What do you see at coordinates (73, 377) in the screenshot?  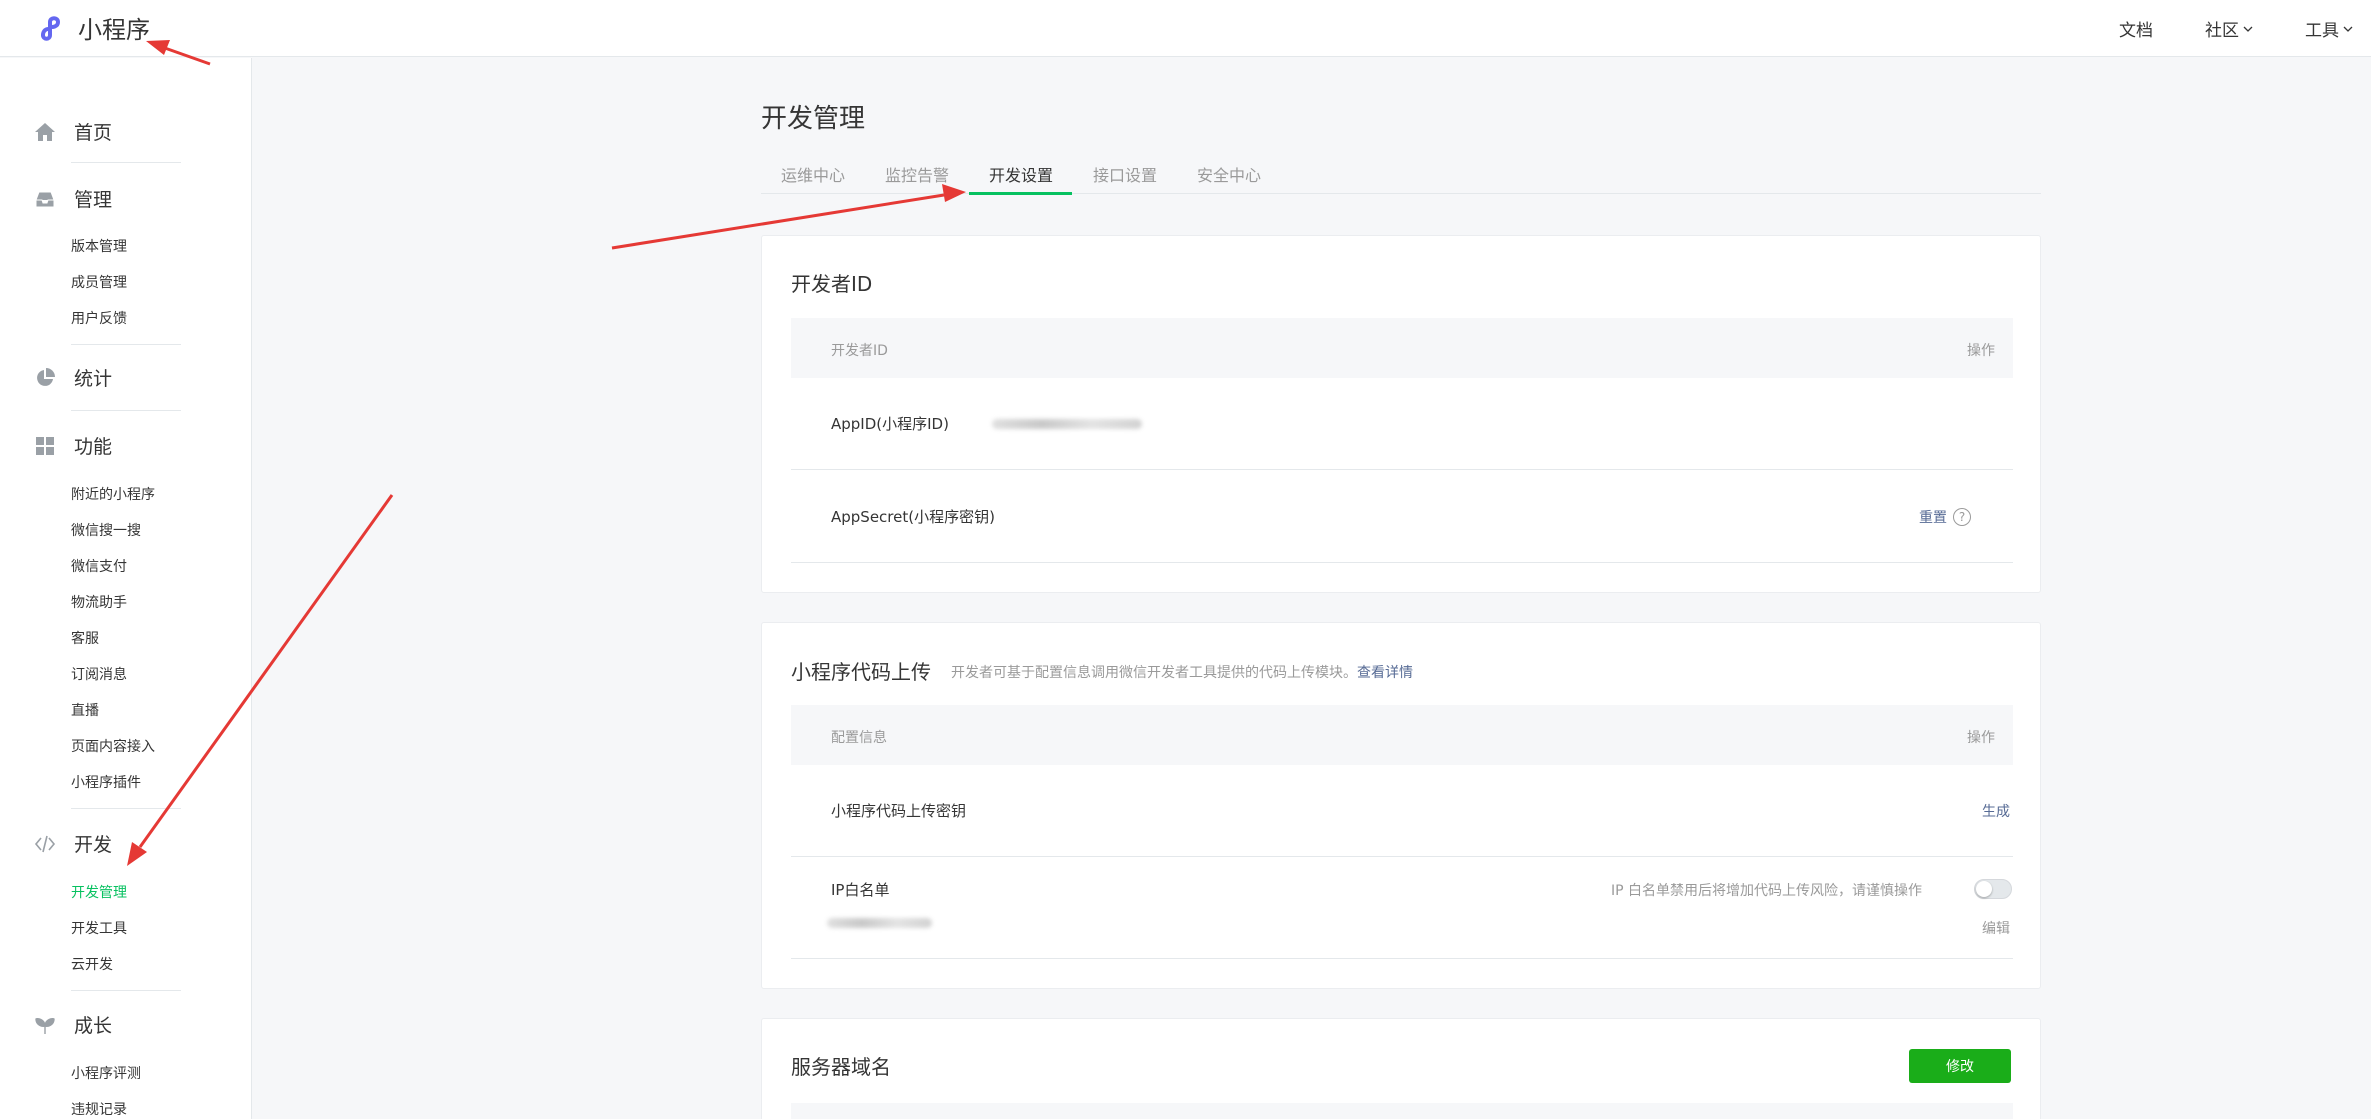 I see `sidebar-item-stats: 统计` at bounding box center [73, 377].